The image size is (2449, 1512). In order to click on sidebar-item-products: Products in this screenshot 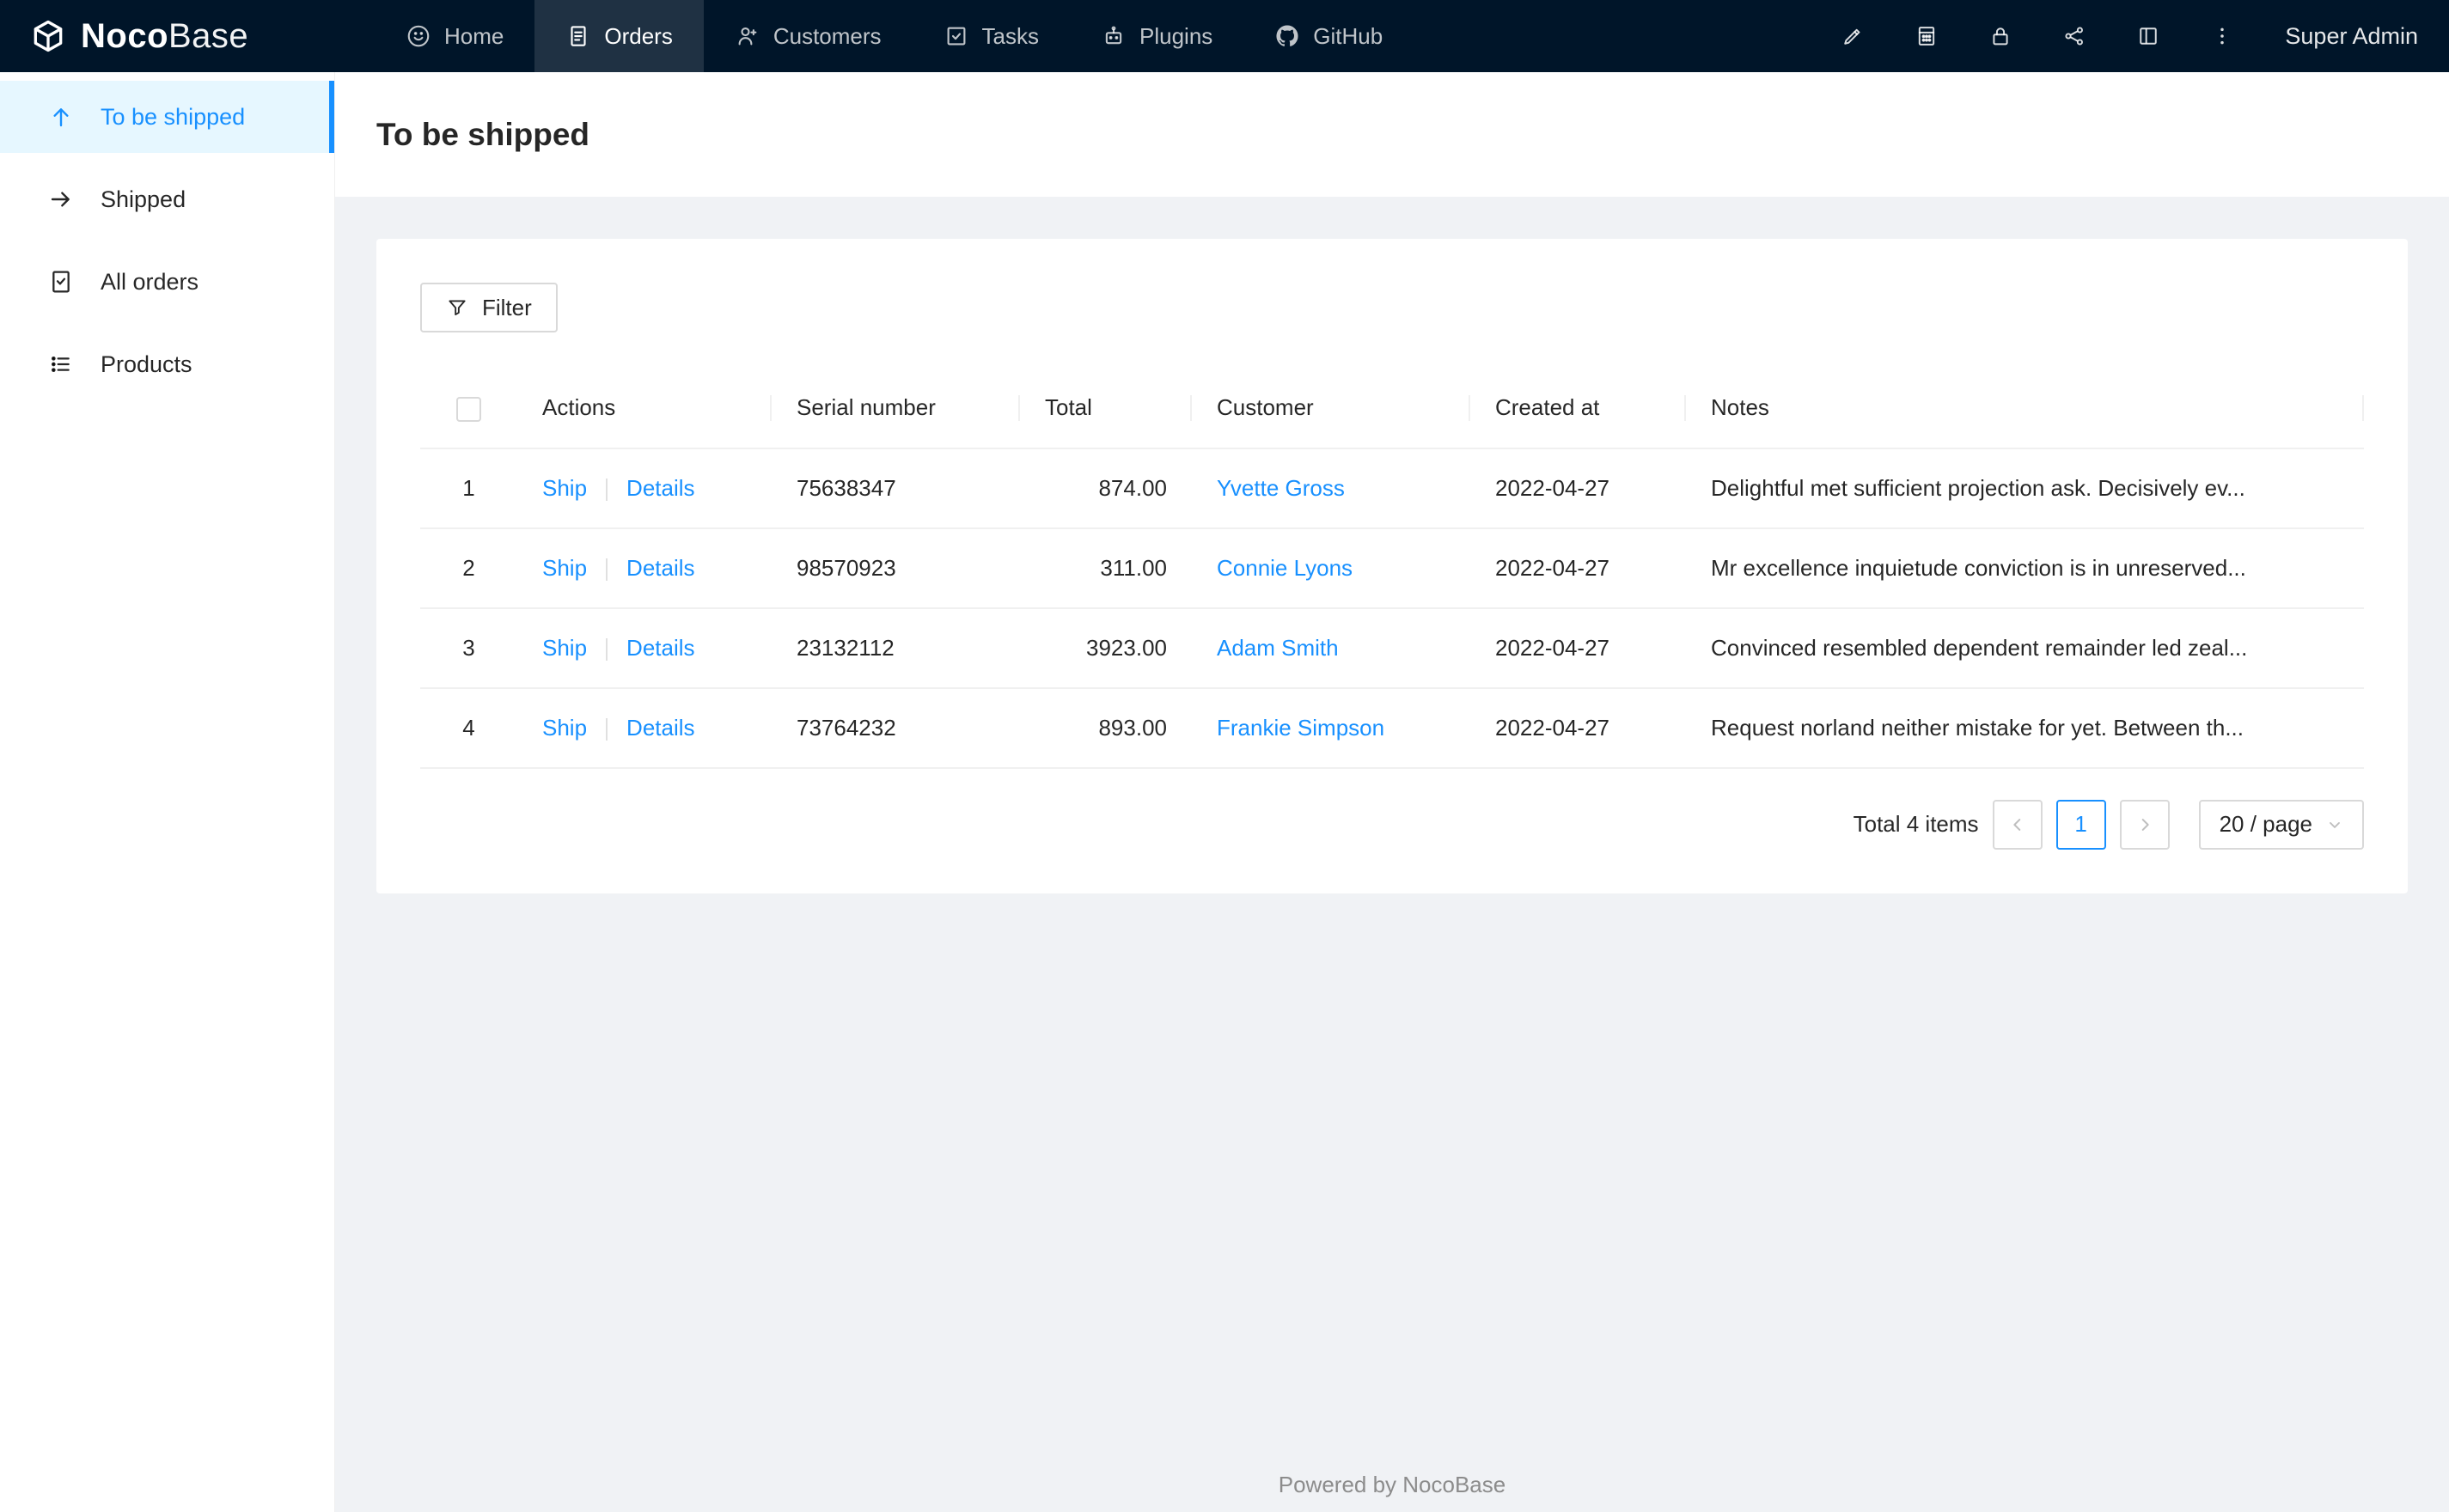, I will do `click(167, 364)`.